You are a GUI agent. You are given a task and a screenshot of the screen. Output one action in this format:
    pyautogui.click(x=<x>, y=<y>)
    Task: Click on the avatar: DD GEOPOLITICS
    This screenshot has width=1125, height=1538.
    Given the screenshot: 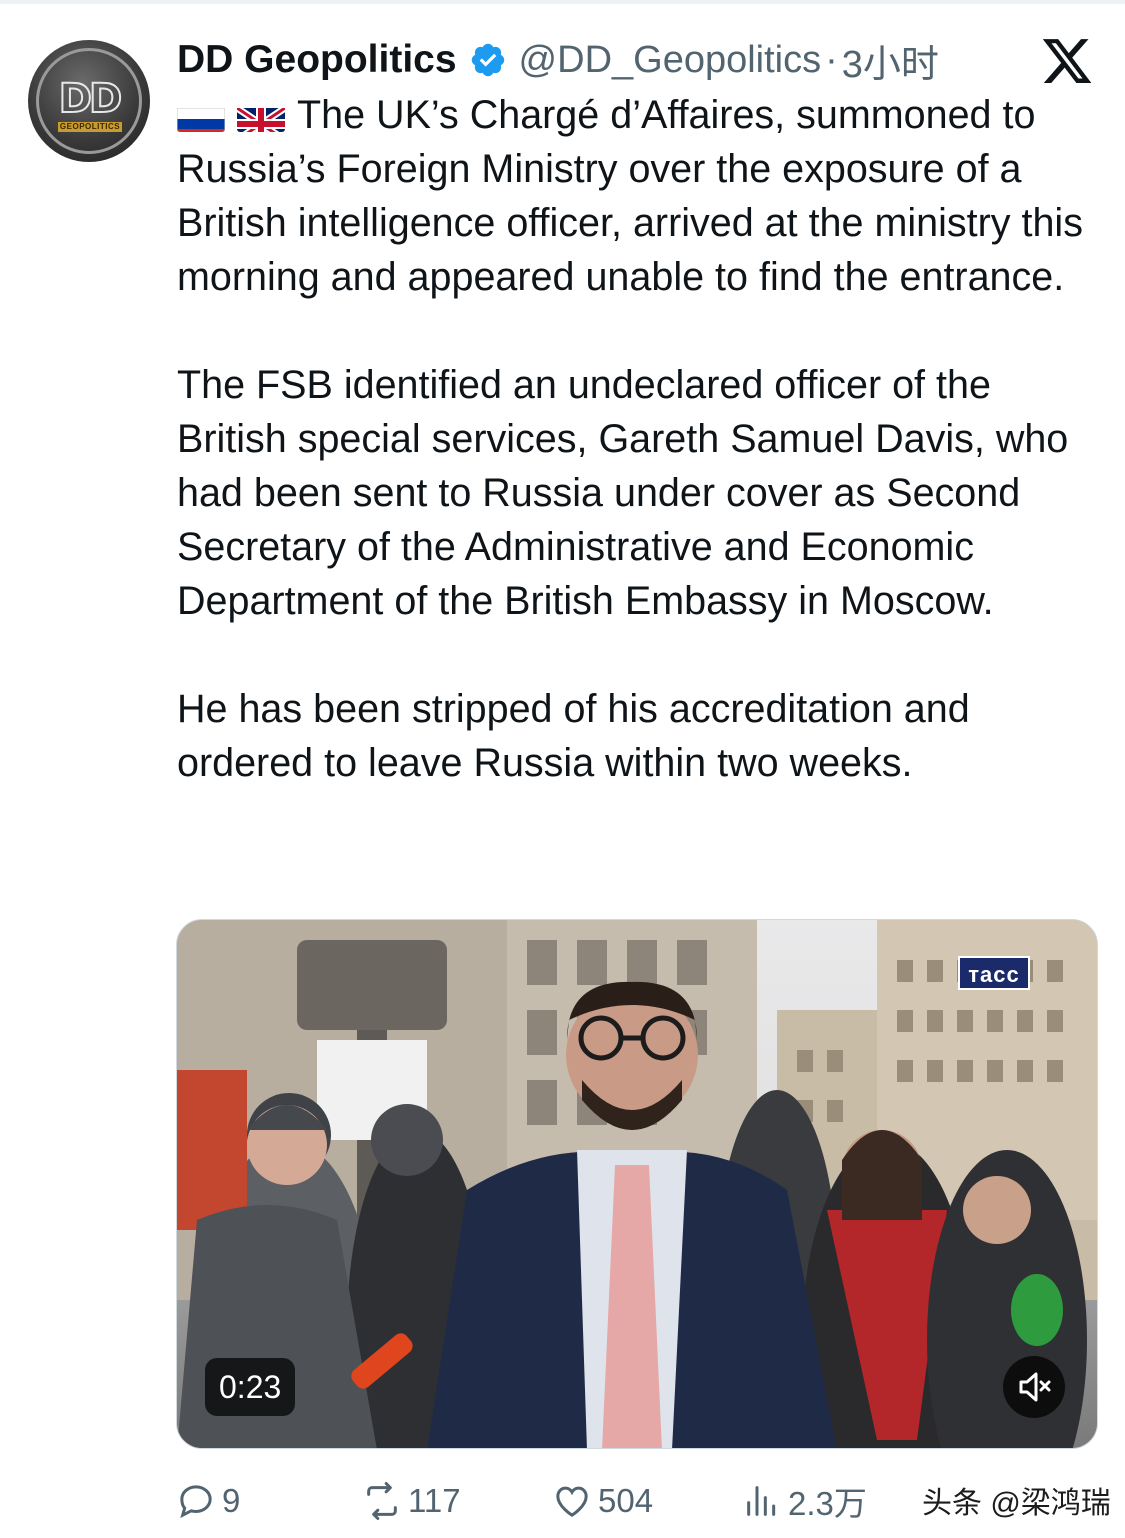 What is the action you would take?
    pyautogui.click(x=89, y=101)
    